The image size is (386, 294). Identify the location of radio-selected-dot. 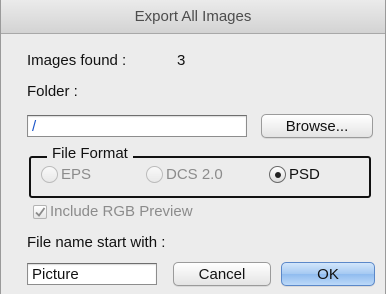
(277, 174).